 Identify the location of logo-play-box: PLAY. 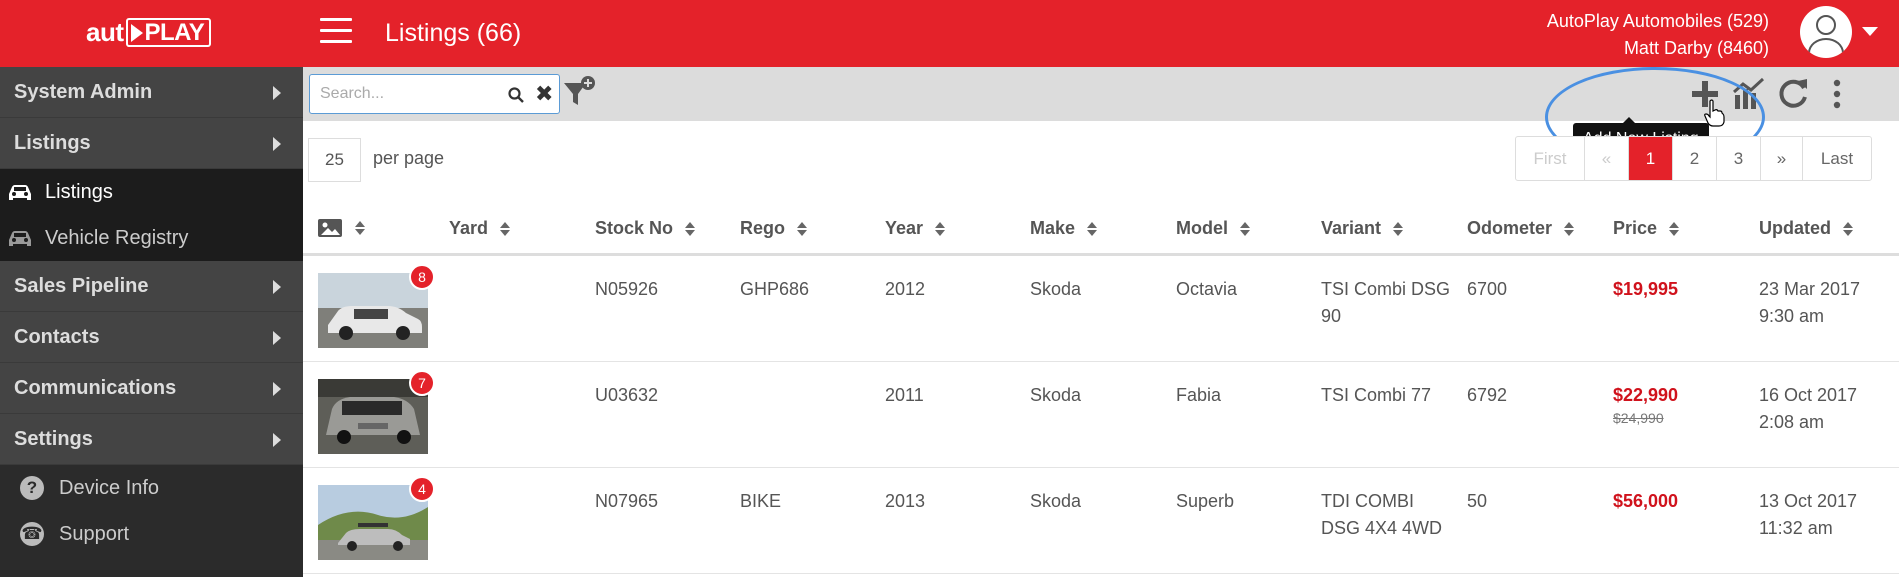
(168, 32).